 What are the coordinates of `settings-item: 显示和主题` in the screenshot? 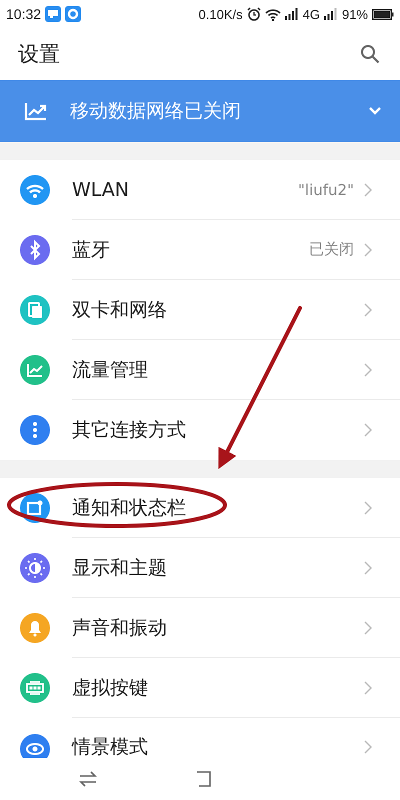 It's located at (200, 568).